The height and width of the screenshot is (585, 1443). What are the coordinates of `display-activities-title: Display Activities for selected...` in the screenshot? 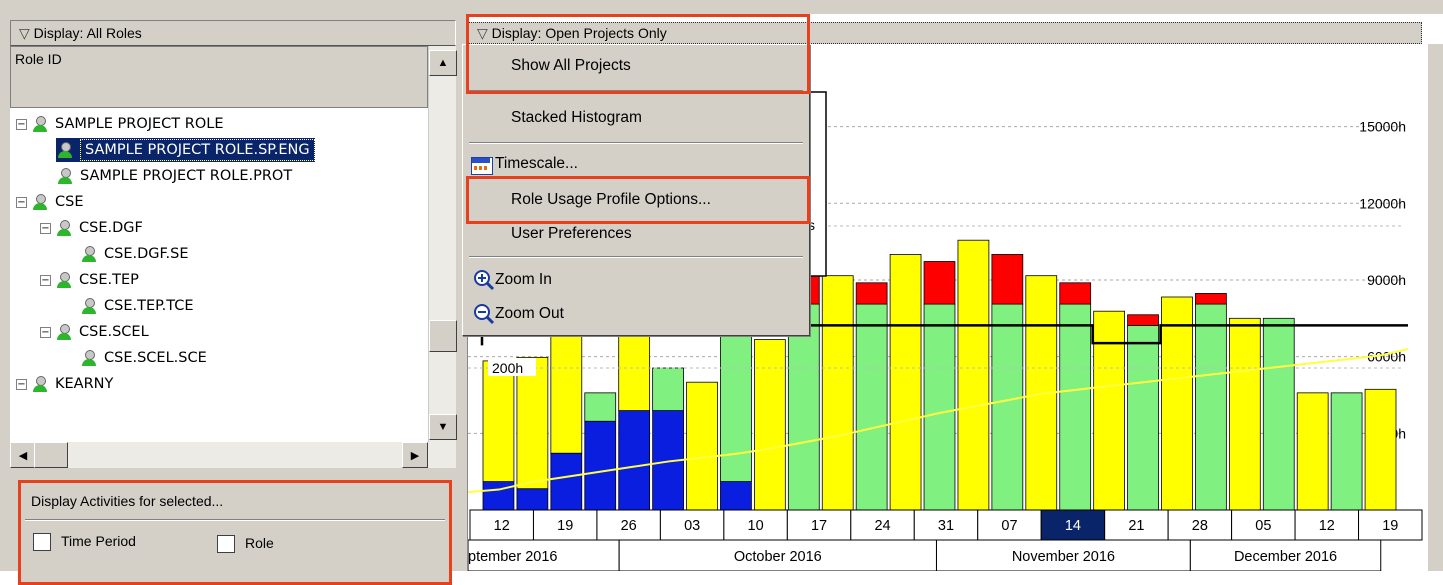 It's located at (127, 501).